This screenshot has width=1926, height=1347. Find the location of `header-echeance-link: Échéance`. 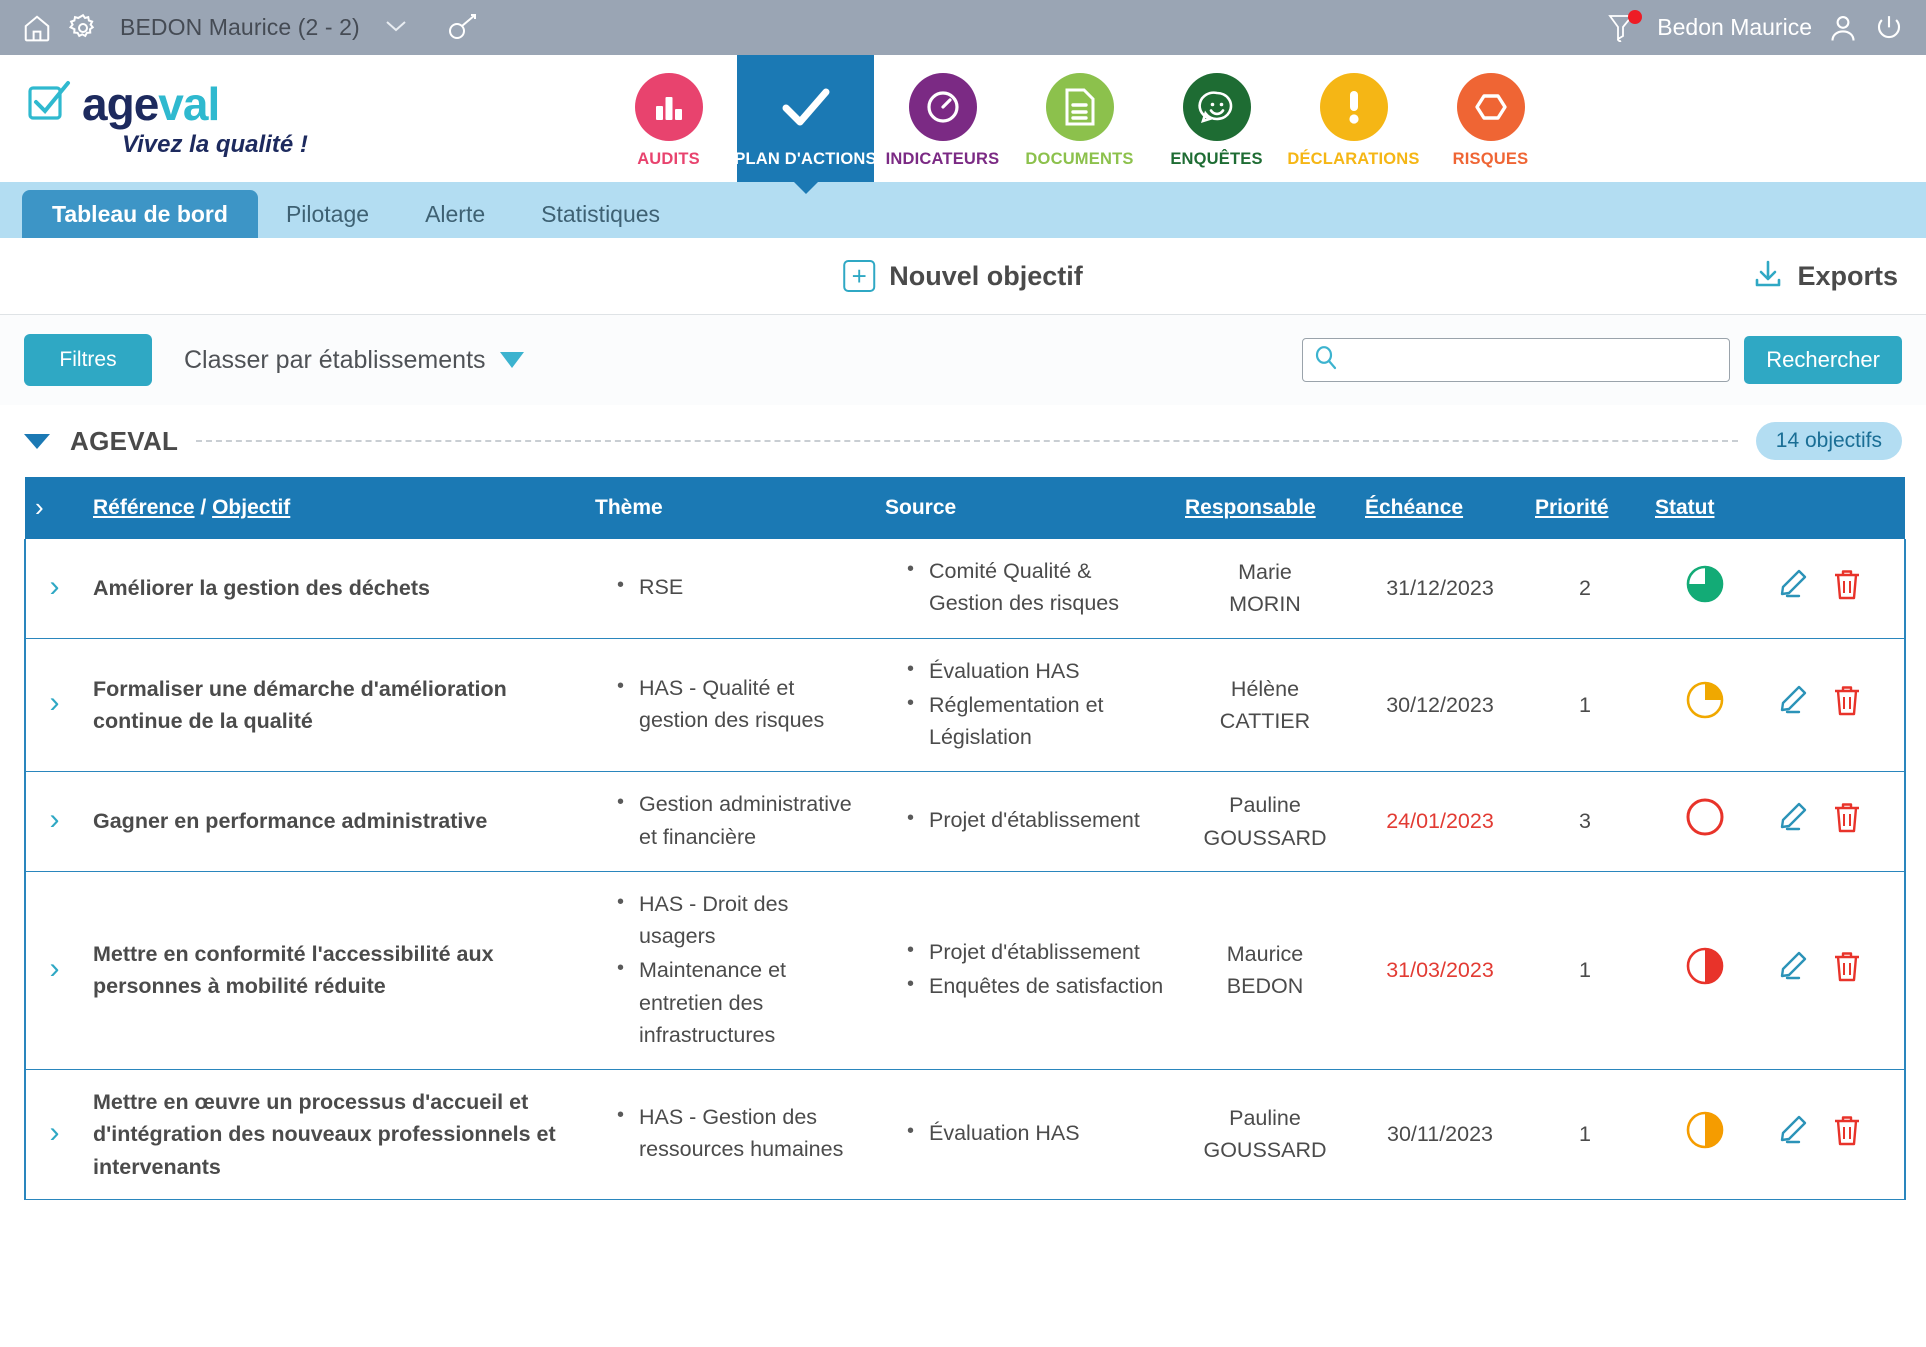

header-echeance-link: Échéance is located at coordinates (1414, 507).